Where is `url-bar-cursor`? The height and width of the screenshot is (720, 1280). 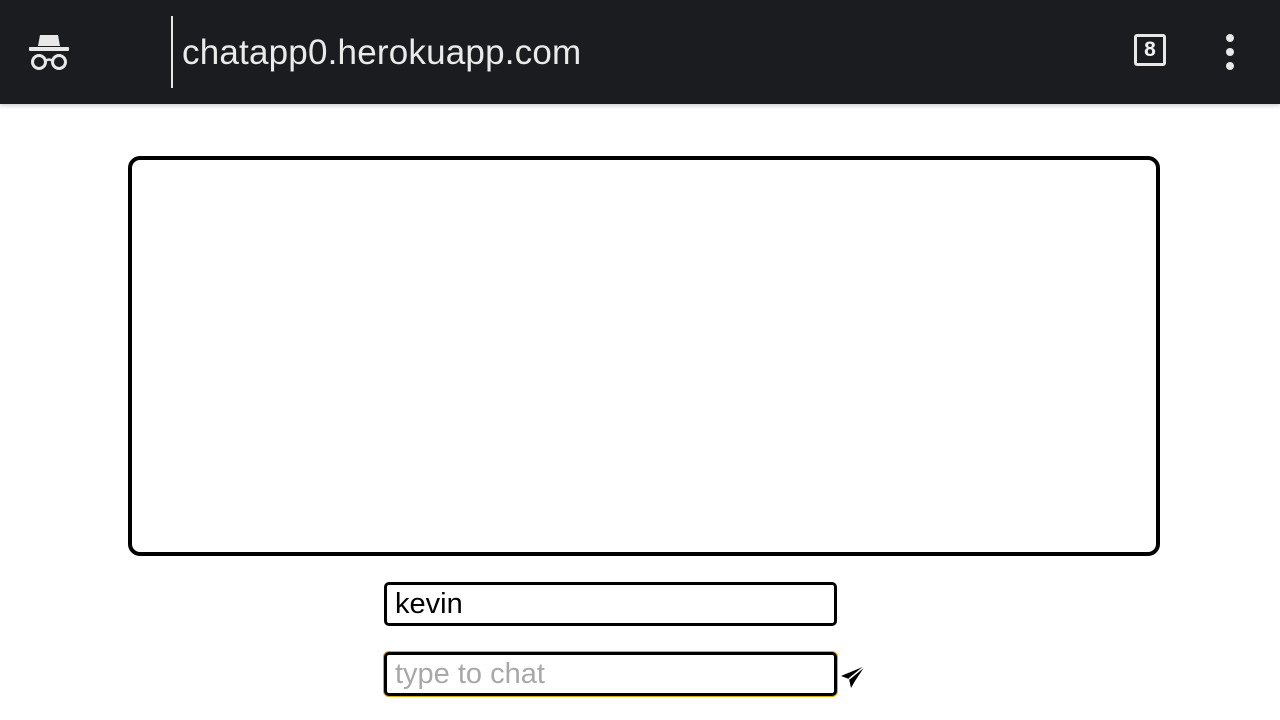
url-bar-cursor is located at coordinates (172, 52).